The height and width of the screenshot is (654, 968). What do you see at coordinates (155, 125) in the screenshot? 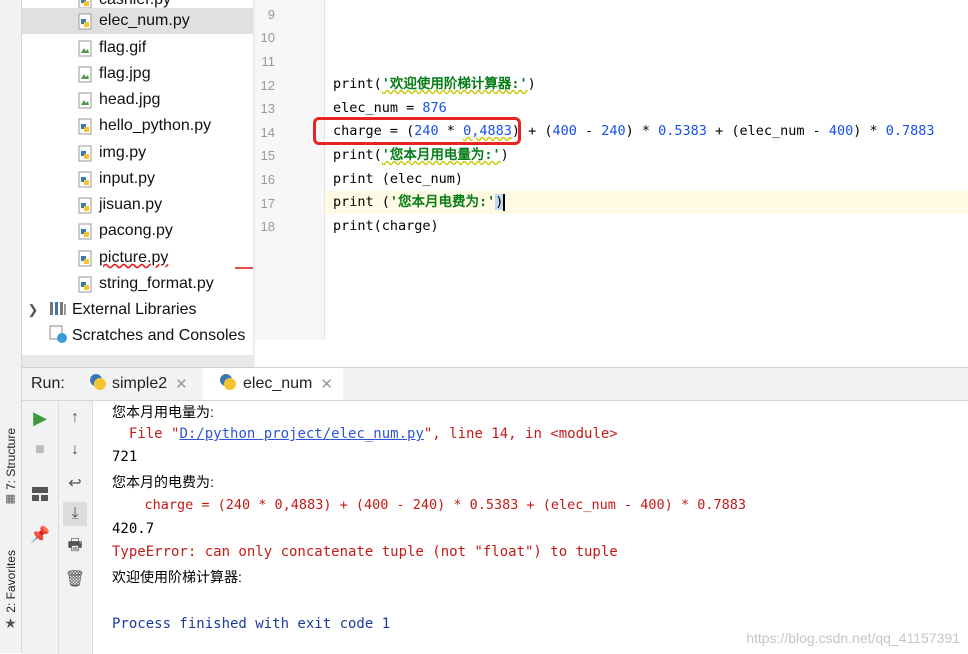
I see `tree-item-label: hello_python.py` at bounding box center [155, 125].